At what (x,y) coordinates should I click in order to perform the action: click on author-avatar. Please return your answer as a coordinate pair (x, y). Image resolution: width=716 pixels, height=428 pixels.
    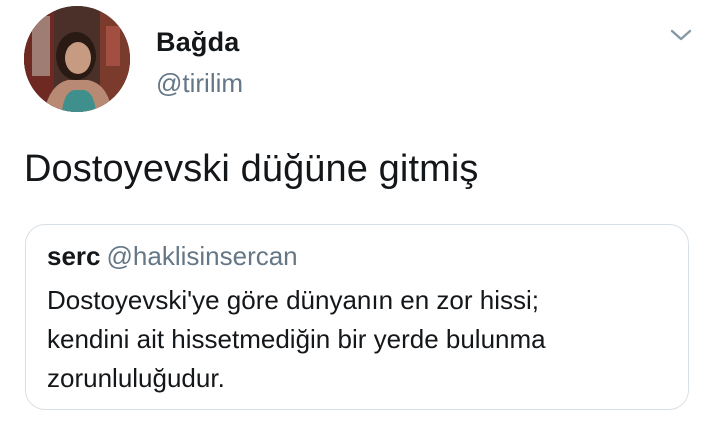
    Looking at the image, I should click on (77, 59).